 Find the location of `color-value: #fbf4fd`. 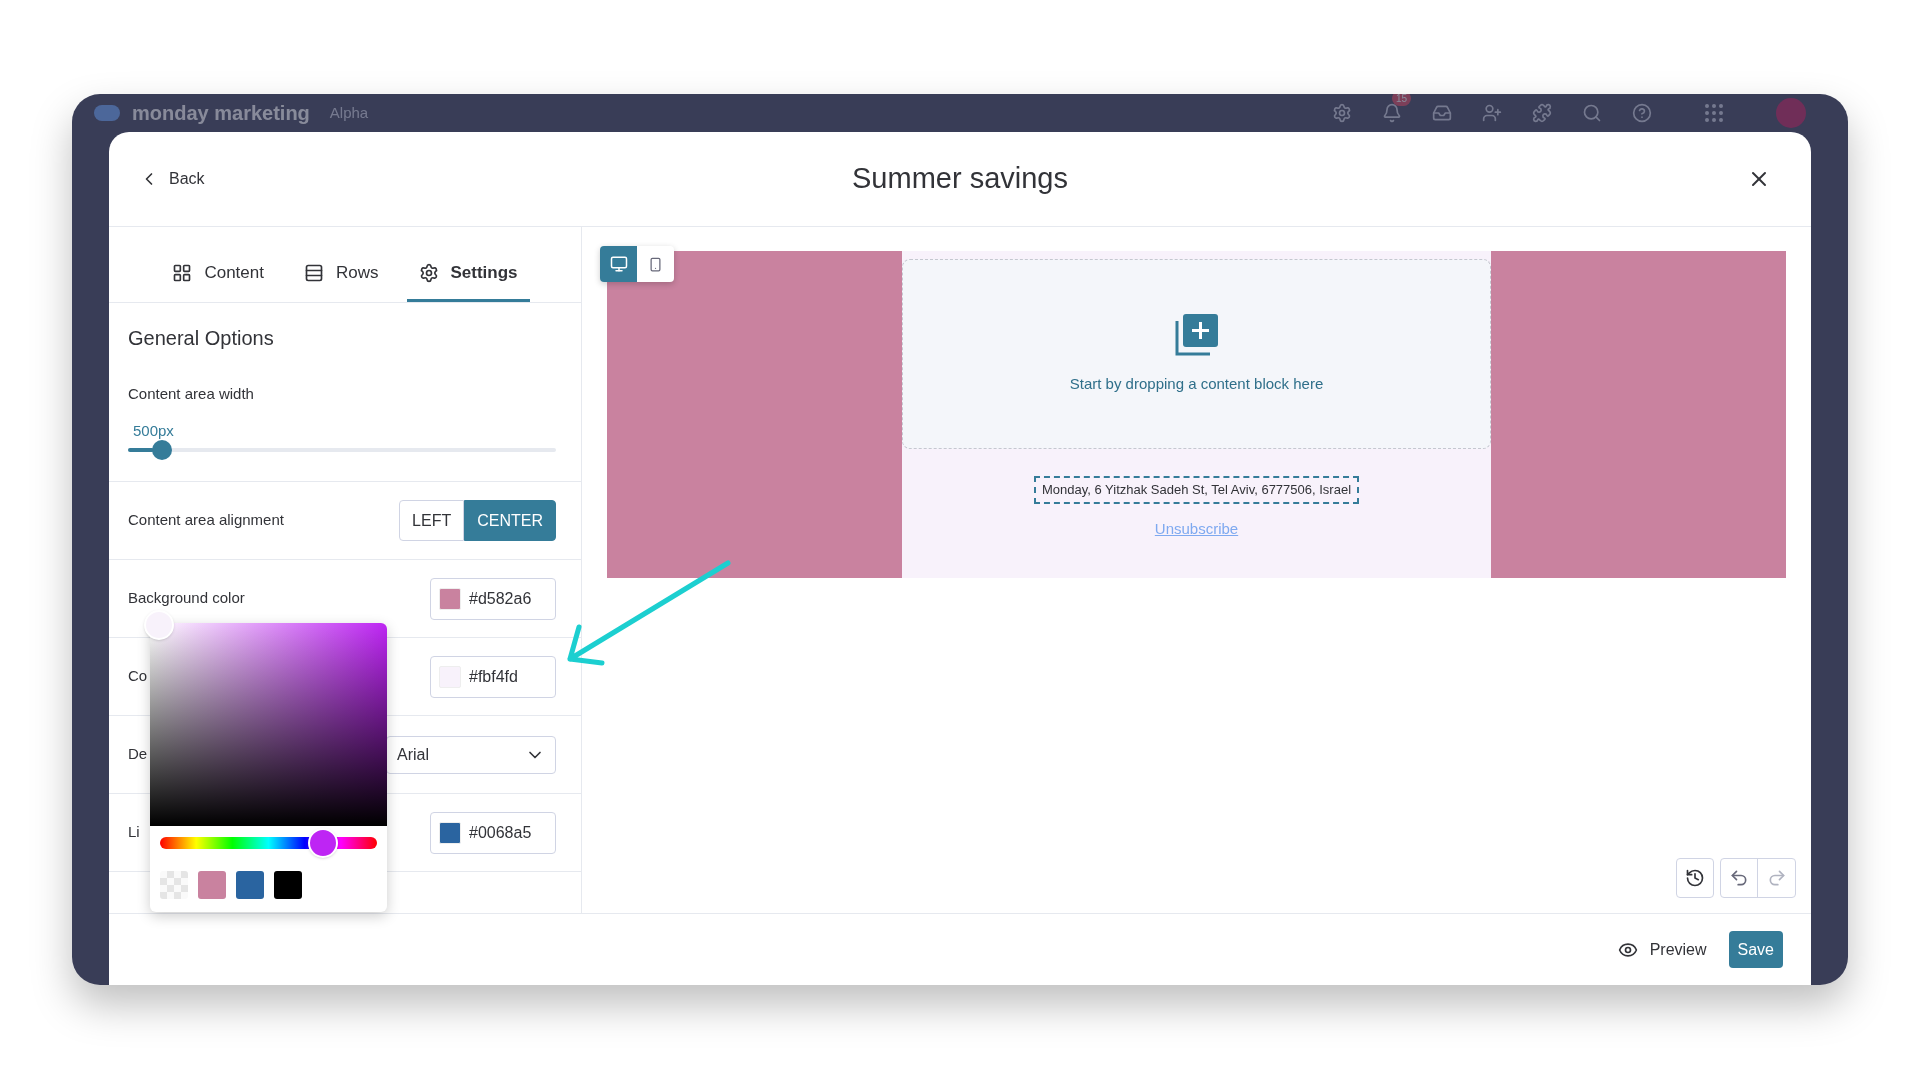

color-value: #fbf4fd is located at coordinates (493, 676).